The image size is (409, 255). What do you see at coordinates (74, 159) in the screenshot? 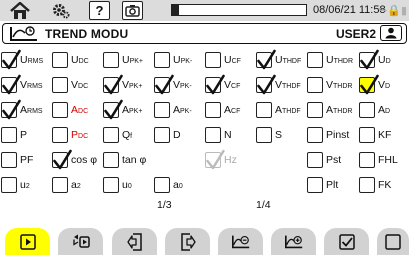
I see `param-checkbox: cos φ` at bounding box center [74, 159].